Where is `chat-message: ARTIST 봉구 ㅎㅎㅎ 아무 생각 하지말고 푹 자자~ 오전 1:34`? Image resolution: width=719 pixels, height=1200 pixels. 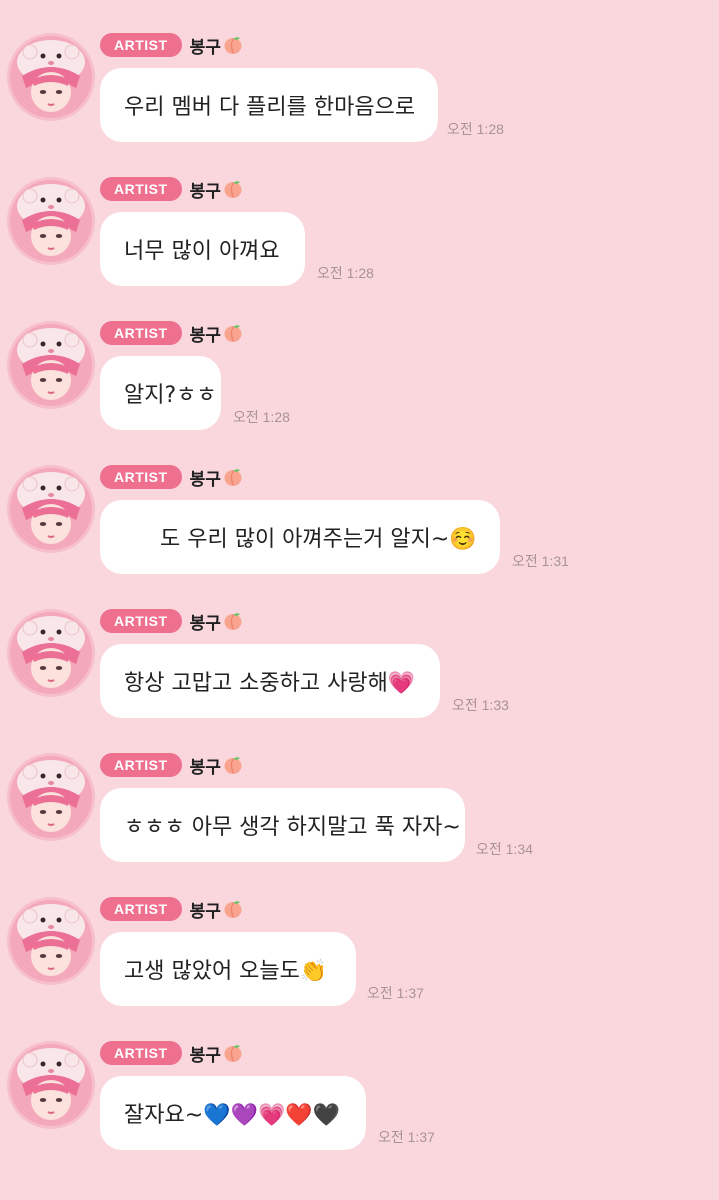
chat-message: ARTIST 봉구 ㅎㅎㅎ 아무 생각 하지말고 푹 자자~ 오전 1:34 is located at coordinates (359, 824).